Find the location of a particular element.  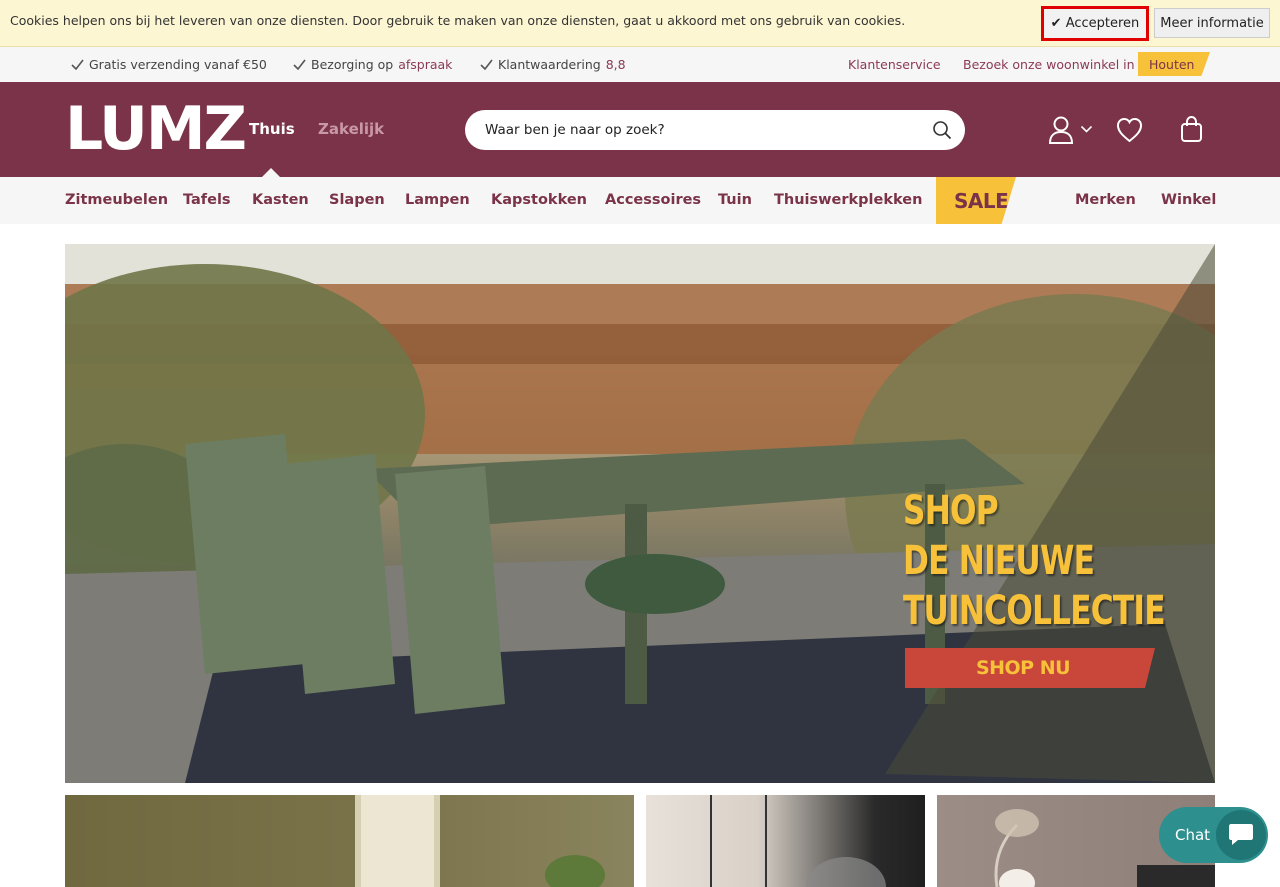

store-city-badge: Houten is located at coordinates (1174, 64).